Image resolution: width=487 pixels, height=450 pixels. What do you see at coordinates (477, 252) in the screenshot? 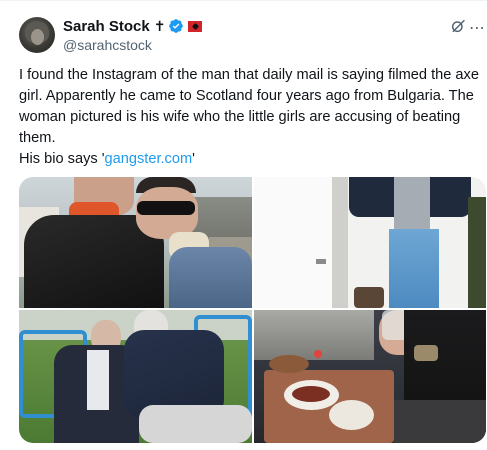
I see `plant` at bounding box center [477, 252].